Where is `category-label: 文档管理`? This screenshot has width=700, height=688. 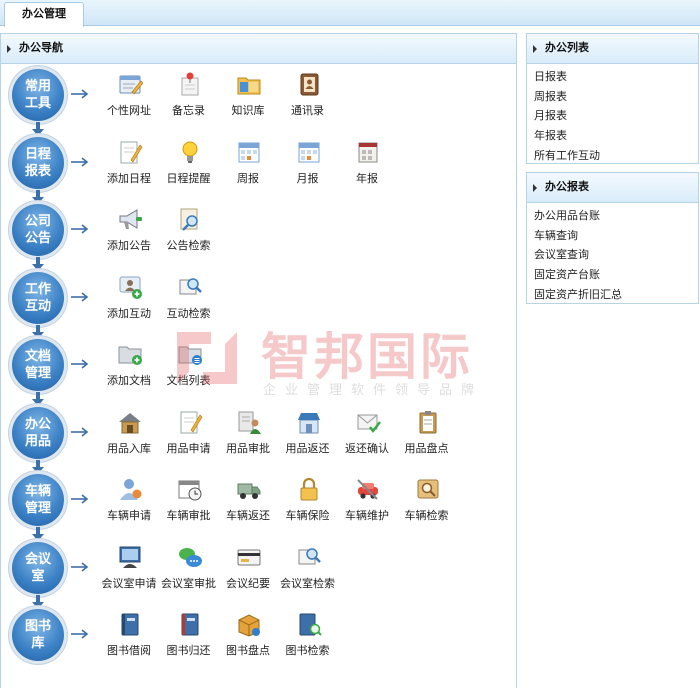 category-label: 文档管理 is located at coordinates (37, 365).